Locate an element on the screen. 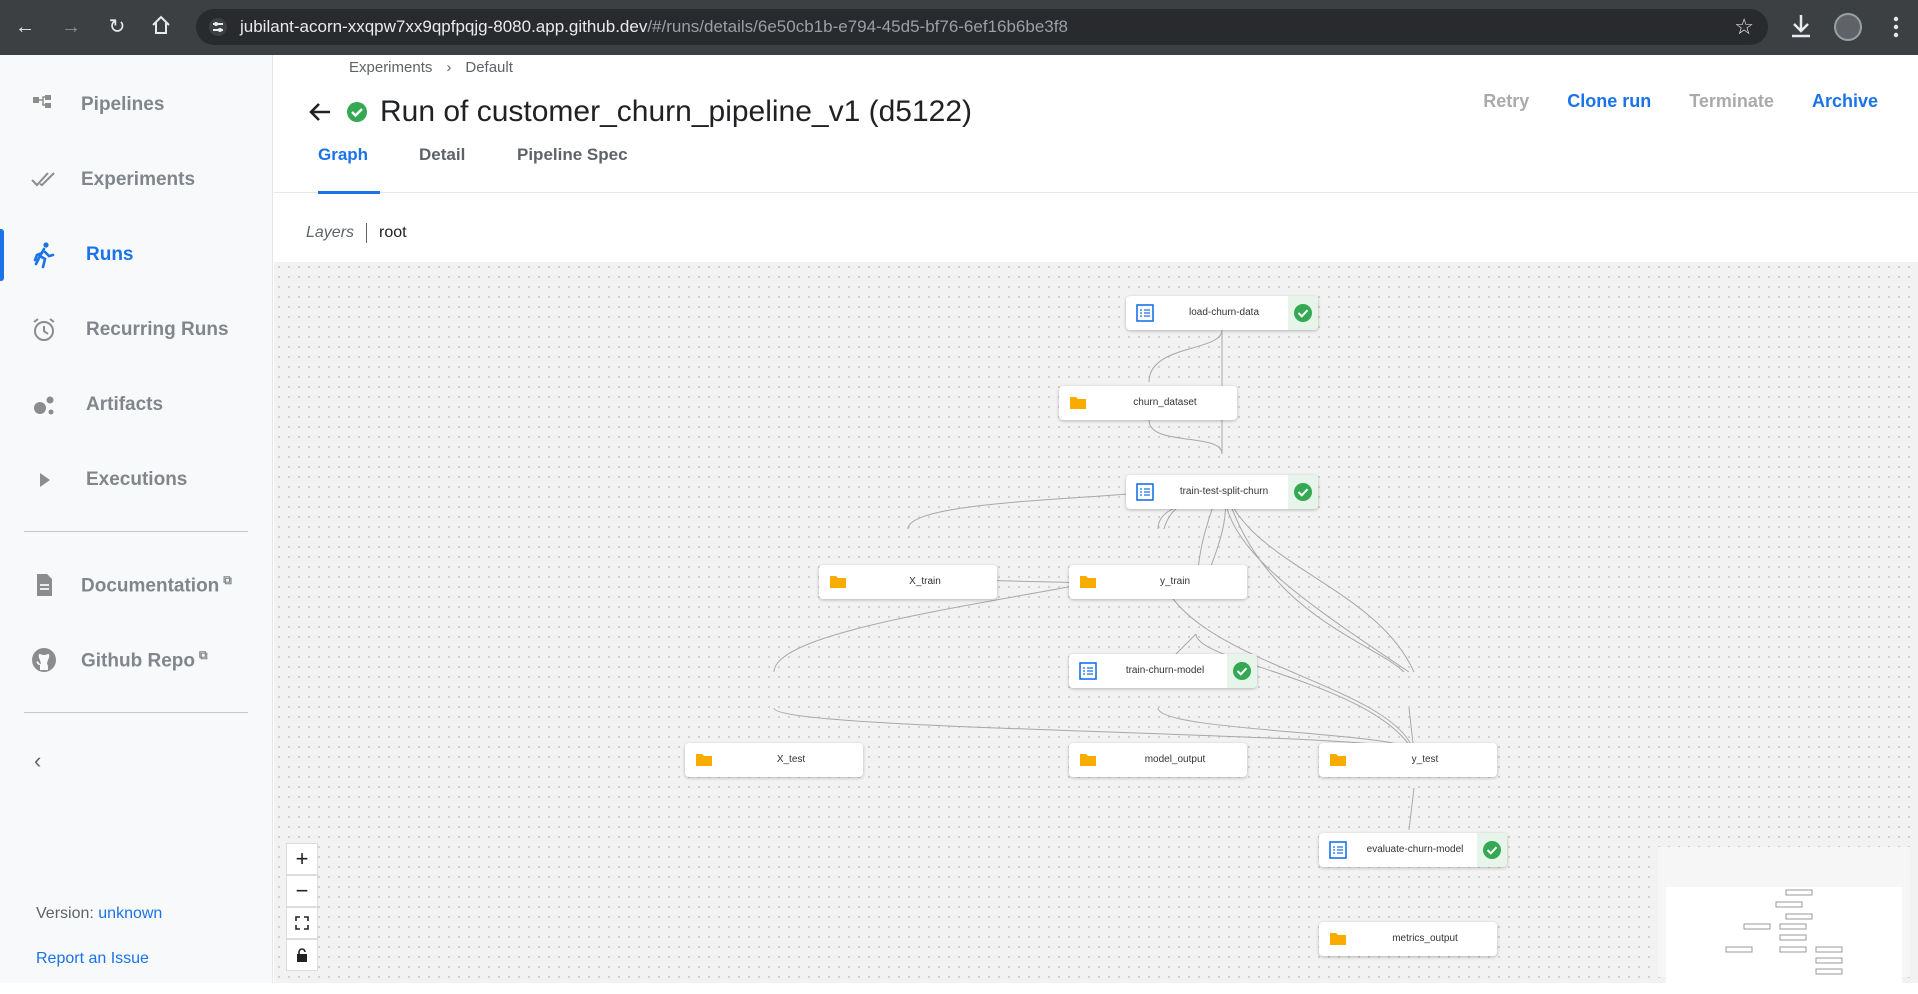 The height and width of the screenshot is (994, 1918). runs-icon is located at coordinates (44, 255).